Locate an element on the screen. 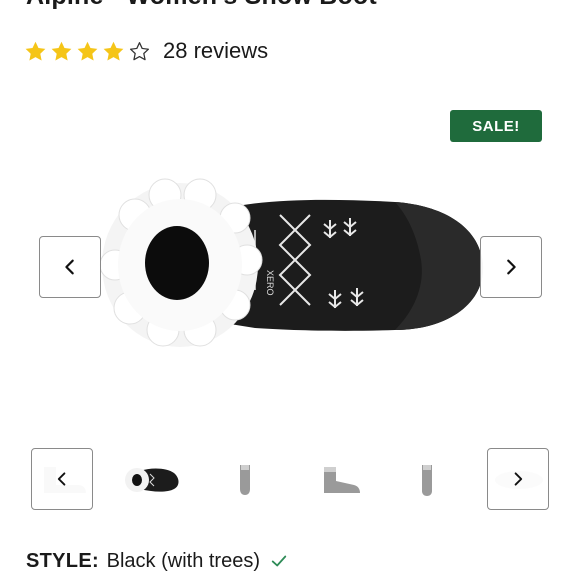  image-next-button is located at coordinates (511, 267).